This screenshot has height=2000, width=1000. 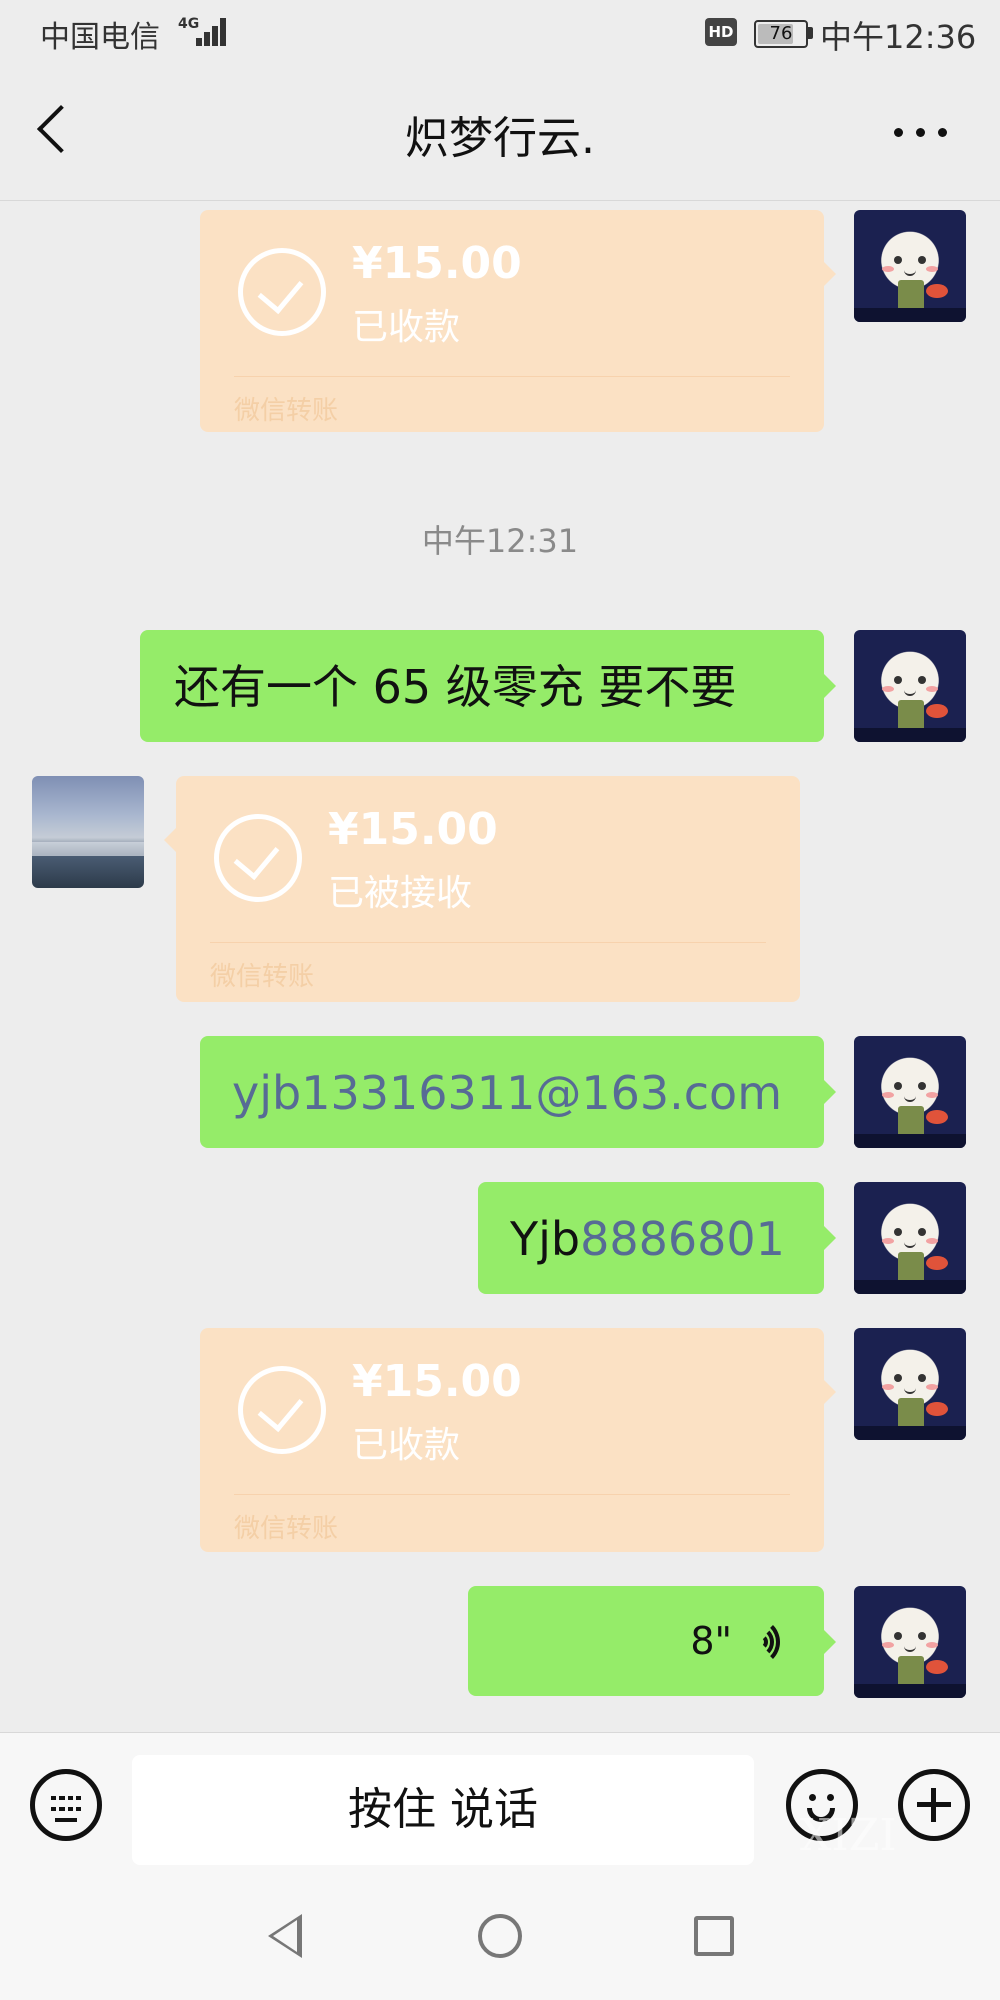 What do you see at coordinates (810, 33) in the screenshot?
I see `battery-tip` at bounding box center [810, 33].